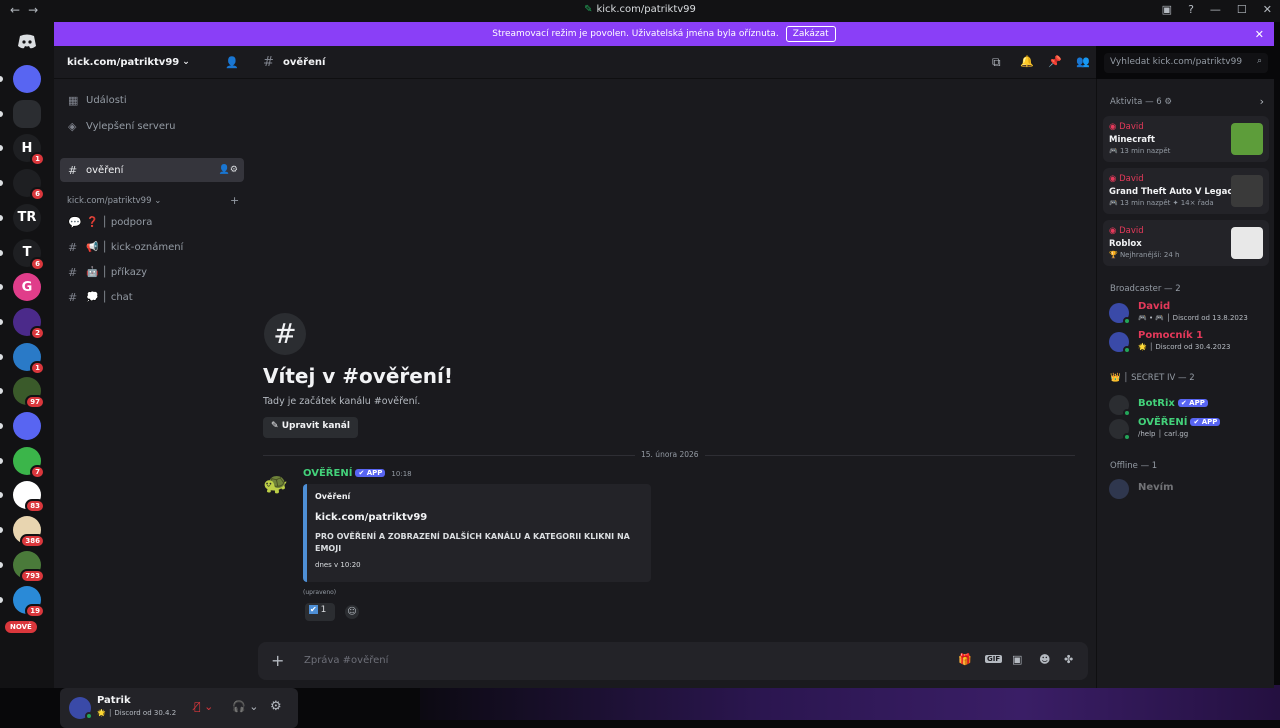 The height and width of the screenshot is (728, 1280). I want to click on server-icon: 2, so click(29, 323).